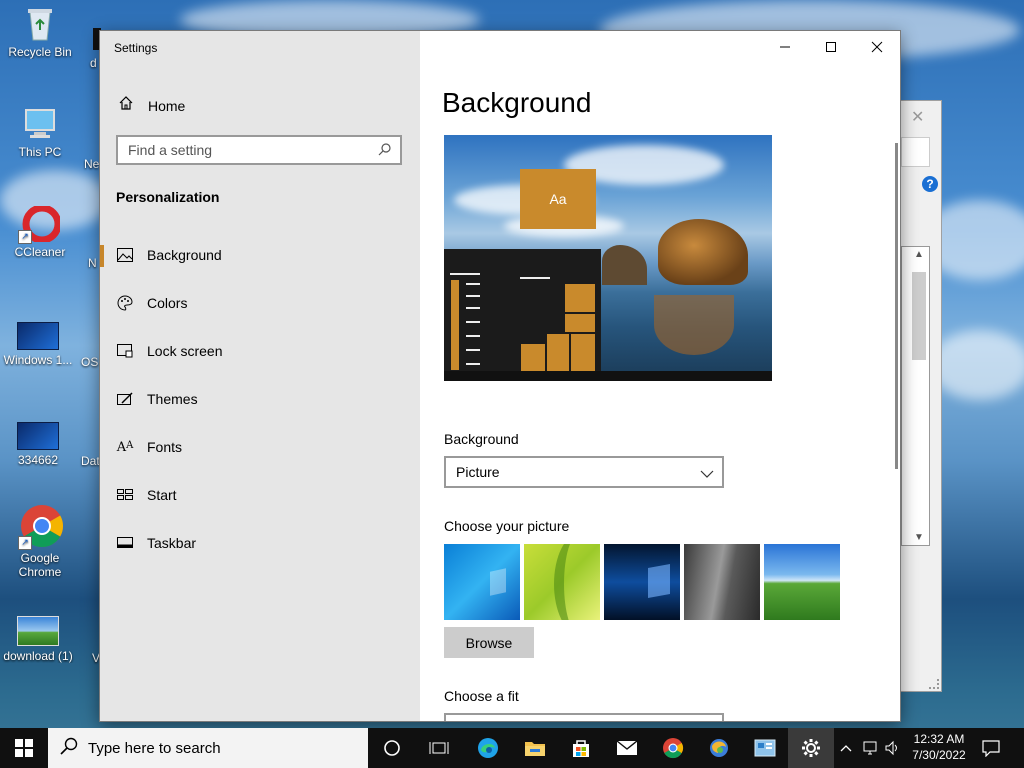  What do you see at coordinates (608, 258) in the screenshot?
I see `background-preview: Aa` at bounding box center [608, 258].